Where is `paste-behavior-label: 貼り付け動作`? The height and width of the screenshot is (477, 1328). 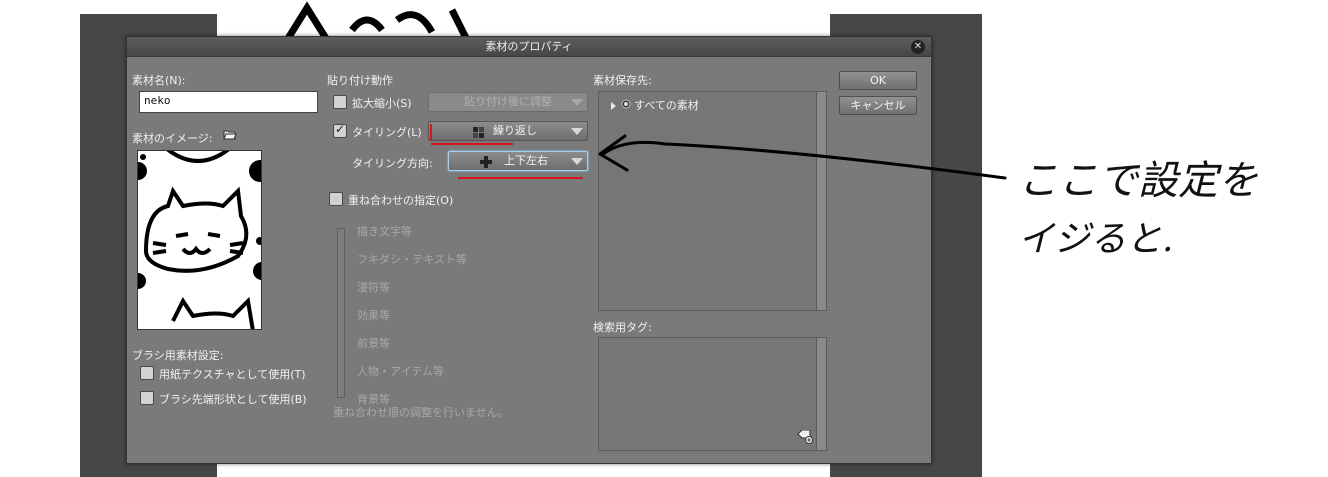 paste-behavior-label: 貼り付け動作 is located at coordinates (360, 80).